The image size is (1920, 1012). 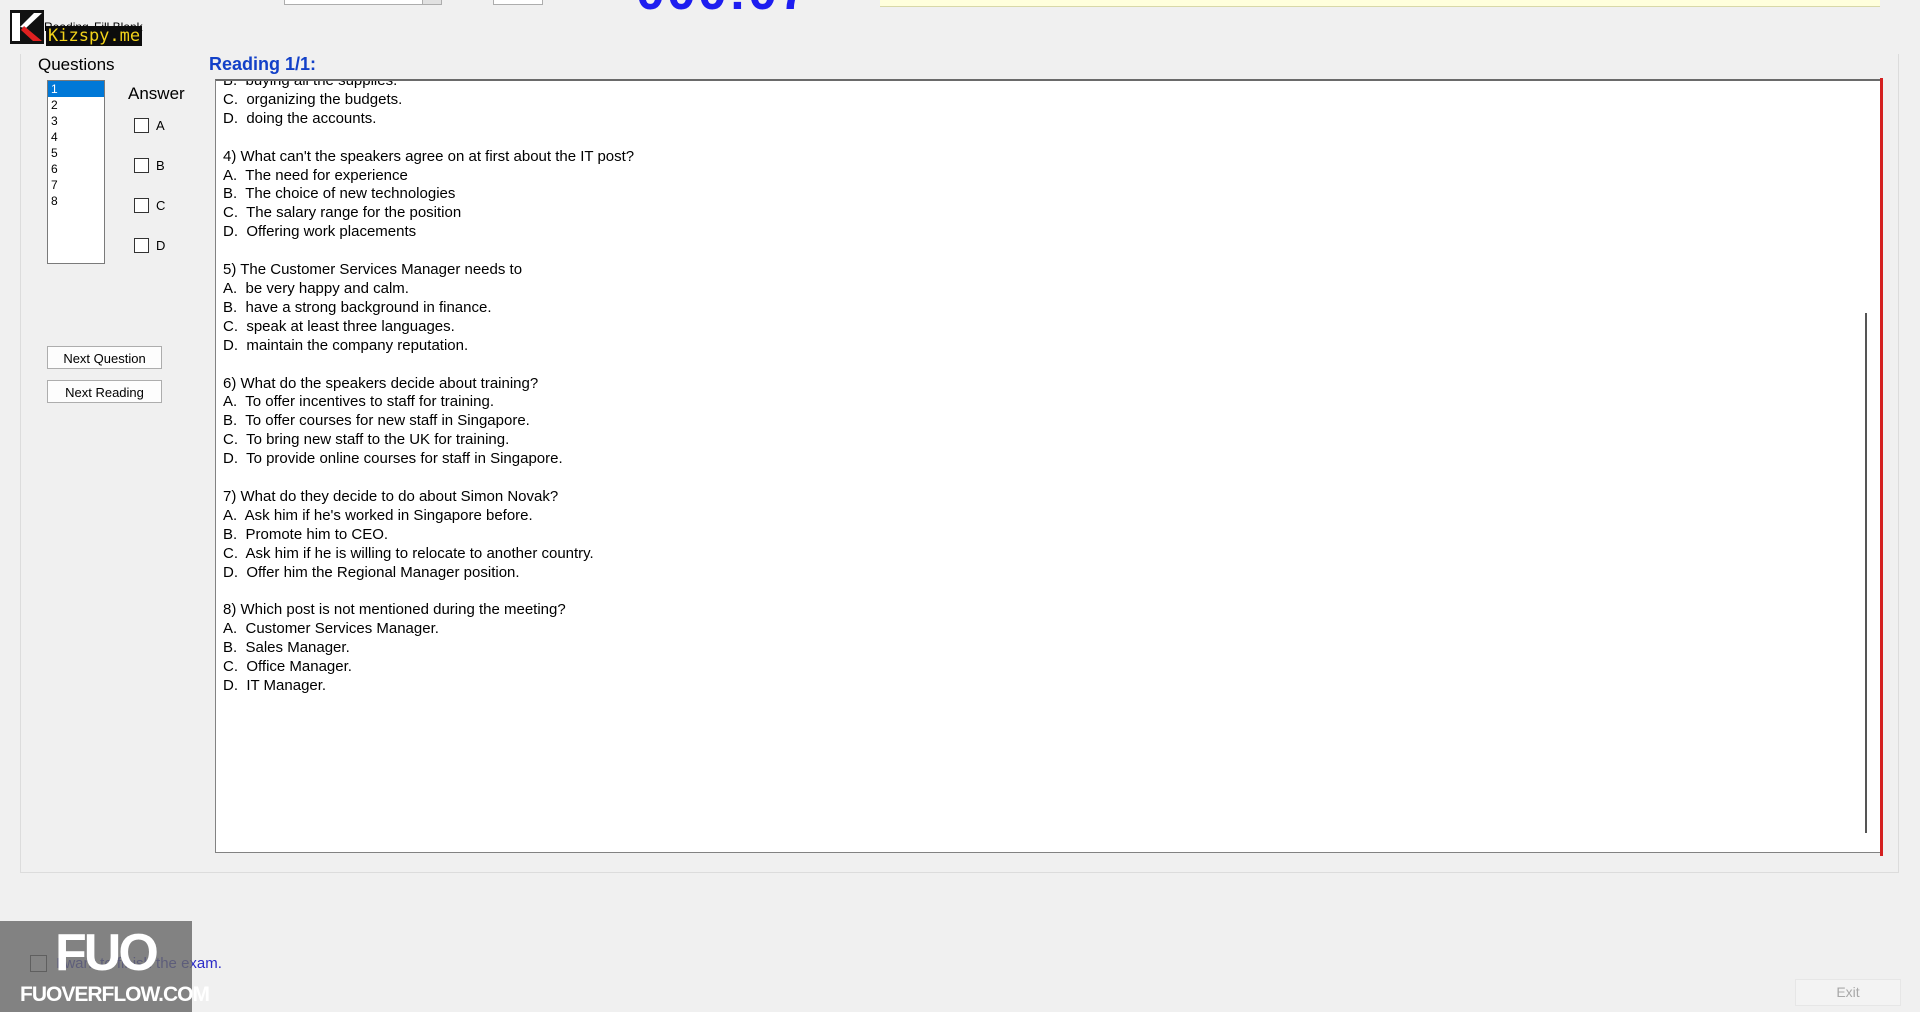 I want to click on question-item: 4, so click(x=76, y=137).